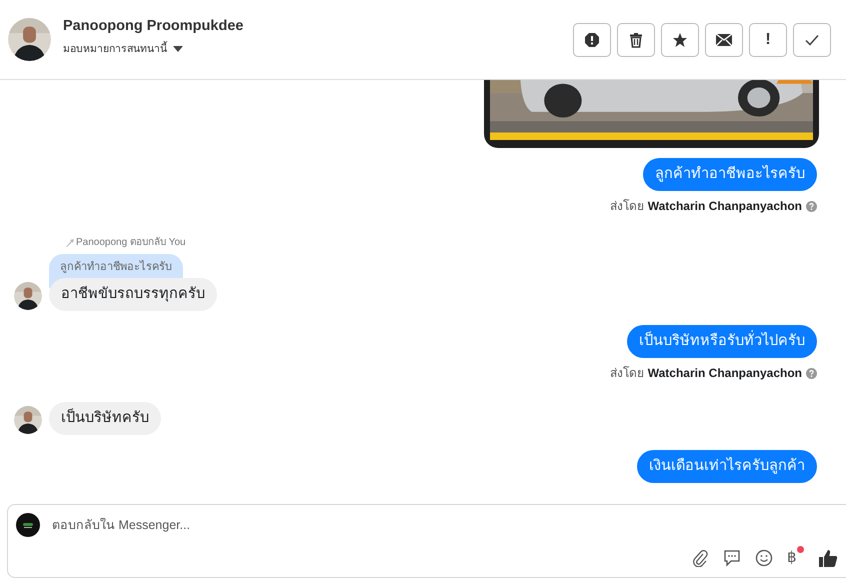 The image size is (846, 580). Describe the element at coordinates (700, 558) in the screenshot. I see `paperclip-icon` at that location.